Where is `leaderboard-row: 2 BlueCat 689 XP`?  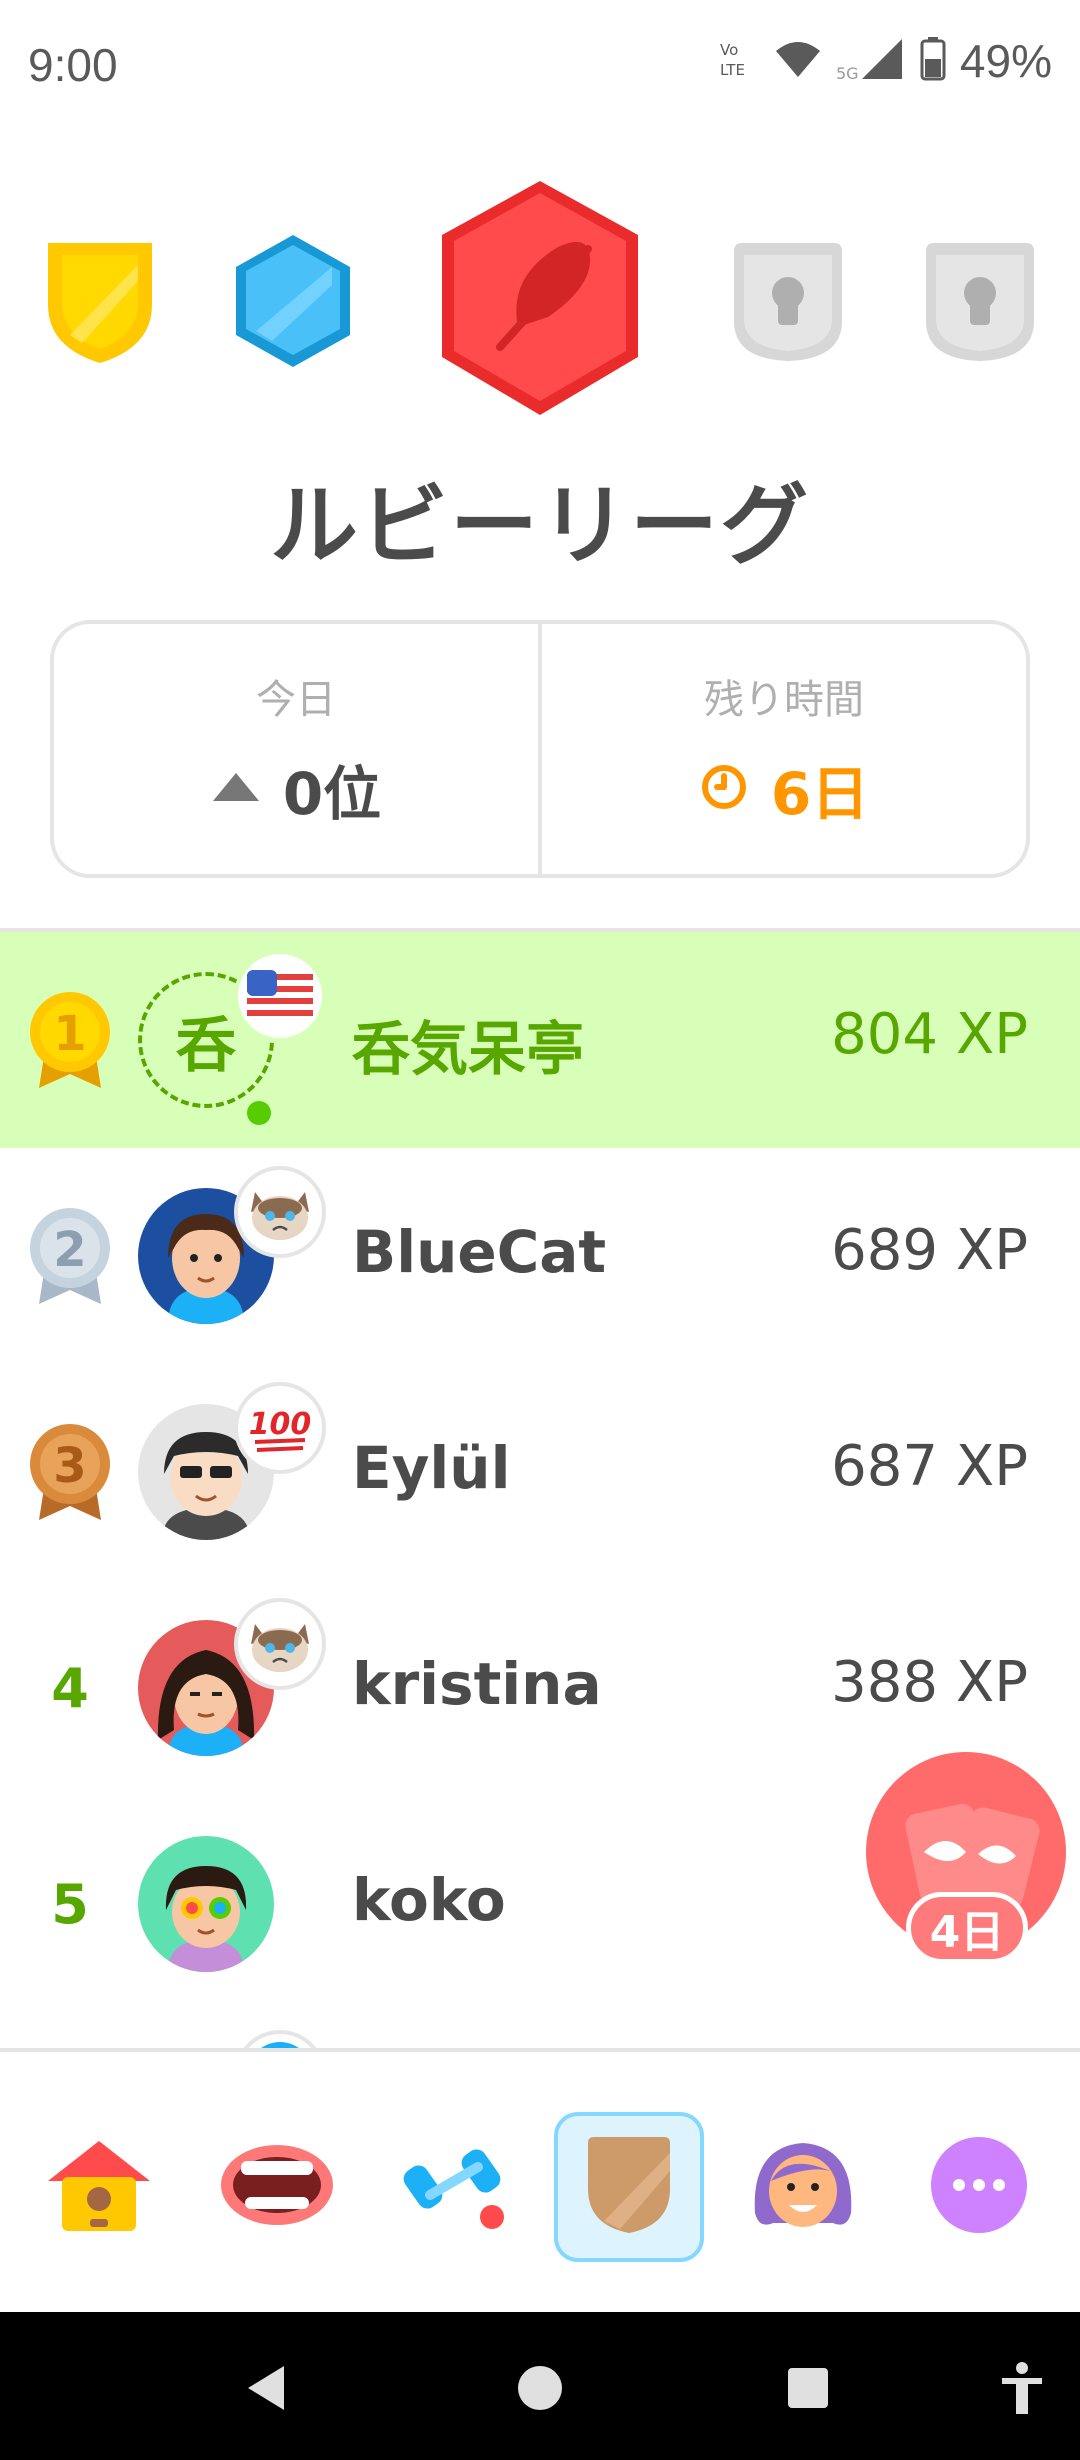
leaderboard-row: 2 BlueCat 689 XP is located at coordinates (540, 1256).